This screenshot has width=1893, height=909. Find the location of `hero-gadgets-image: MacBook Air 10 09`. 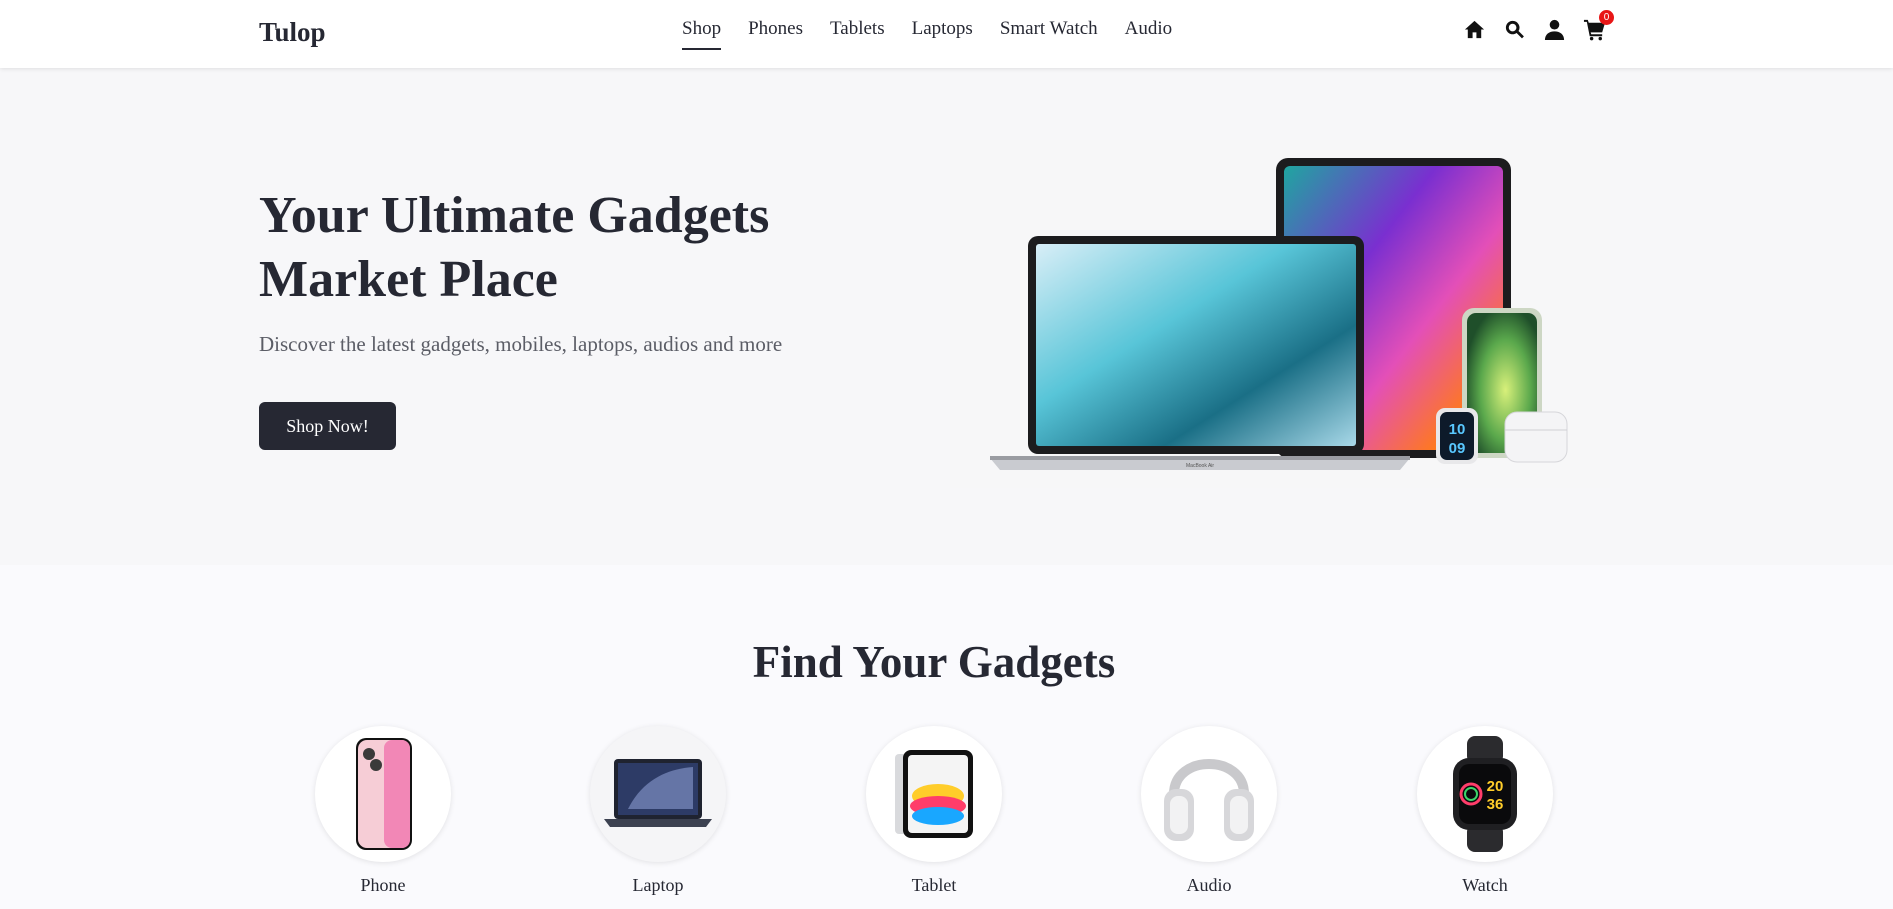

hero-gadgets-image: MacBook Air 10 09 is located at coordinates (1280, 314).